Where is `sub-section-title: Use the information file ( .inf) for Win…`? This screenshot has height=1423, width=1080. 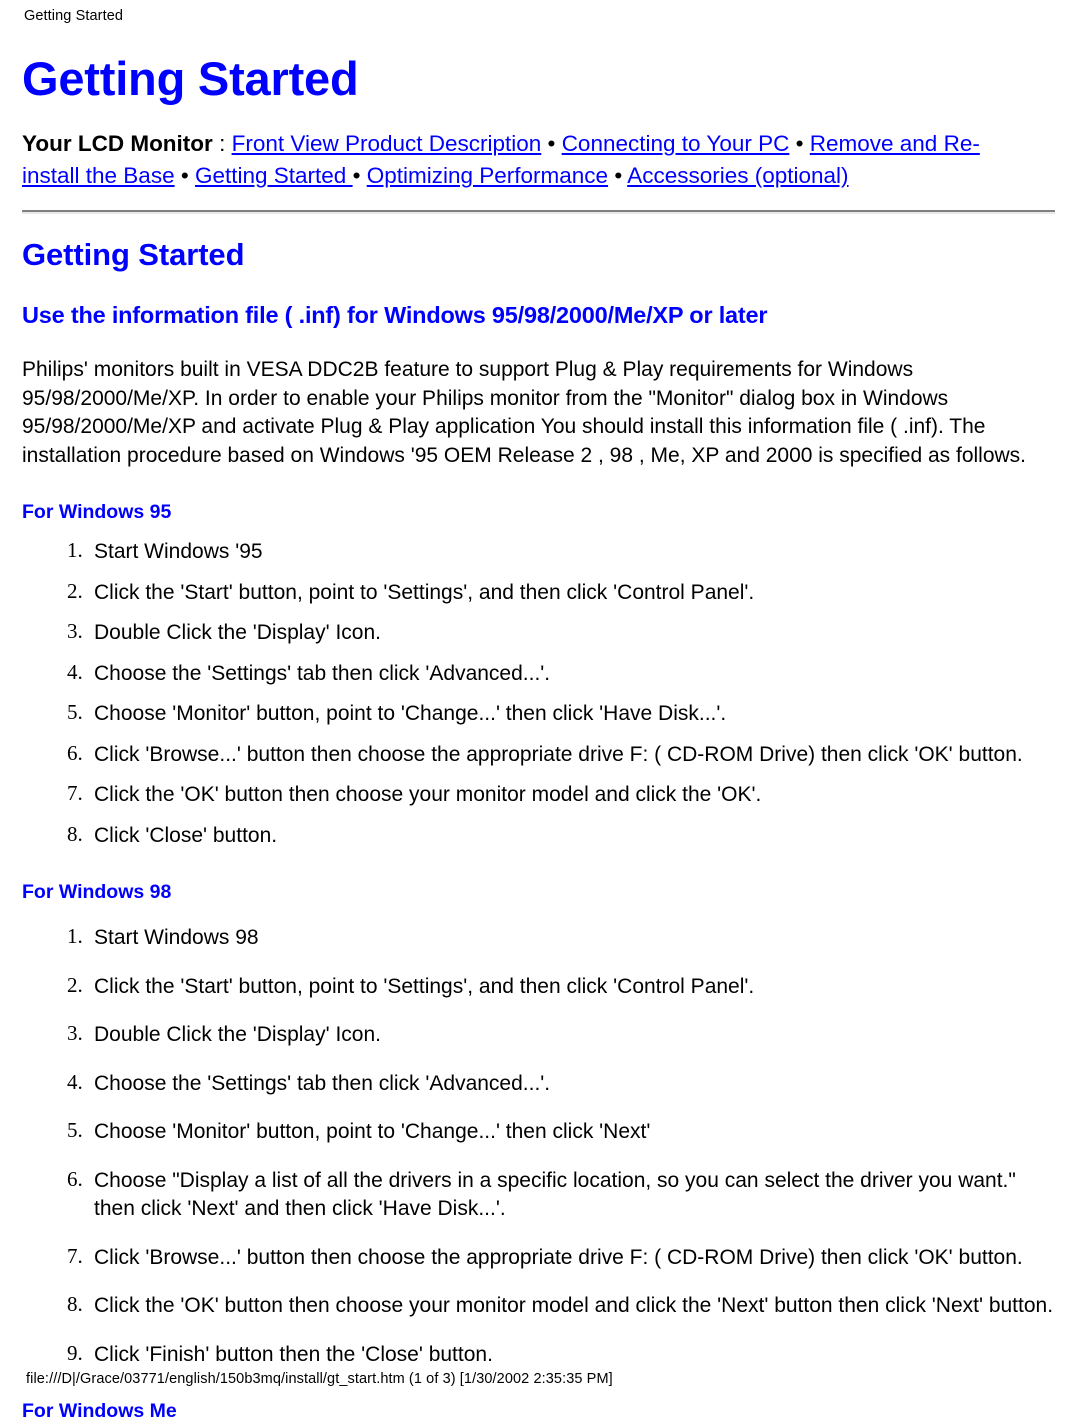 sub-section-title: Use the information file ( .inf) for Win… is located at coordinates (395, 315).